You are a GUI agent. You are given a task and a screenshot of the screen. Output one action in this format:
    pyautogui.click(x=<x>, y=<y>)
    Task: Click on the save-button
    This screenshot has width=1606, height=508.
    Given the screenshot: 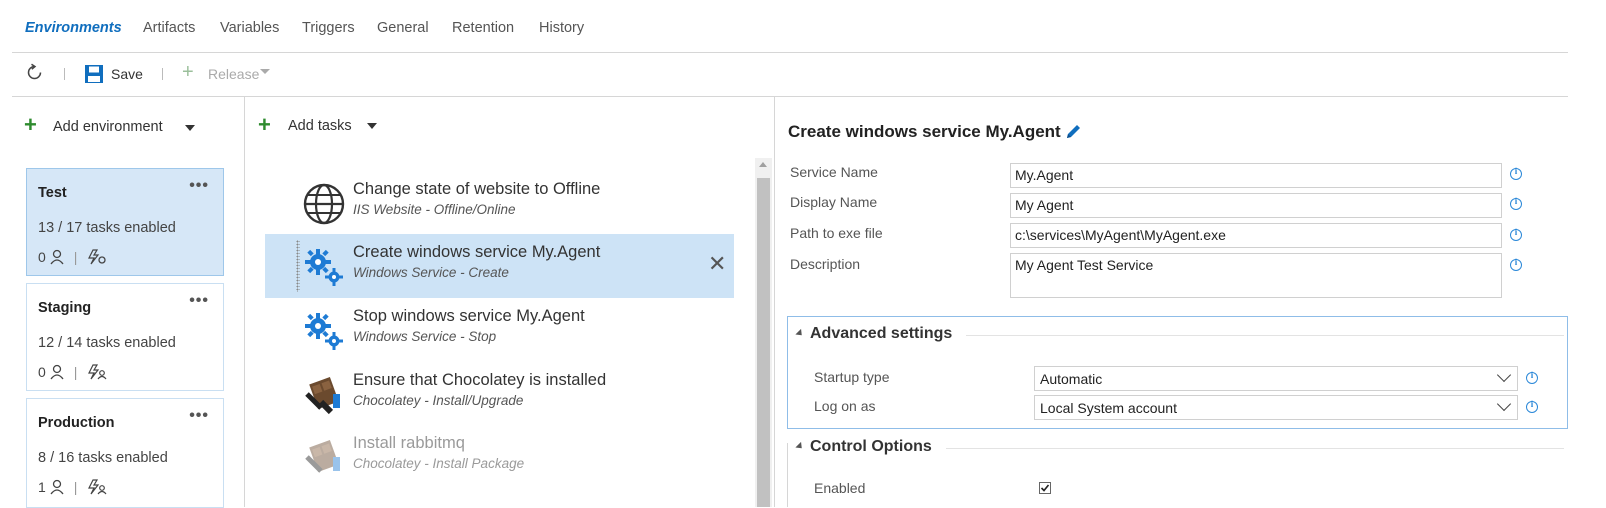 What is the action you would take?
    pyautogui.click(x=94, y=74)
    